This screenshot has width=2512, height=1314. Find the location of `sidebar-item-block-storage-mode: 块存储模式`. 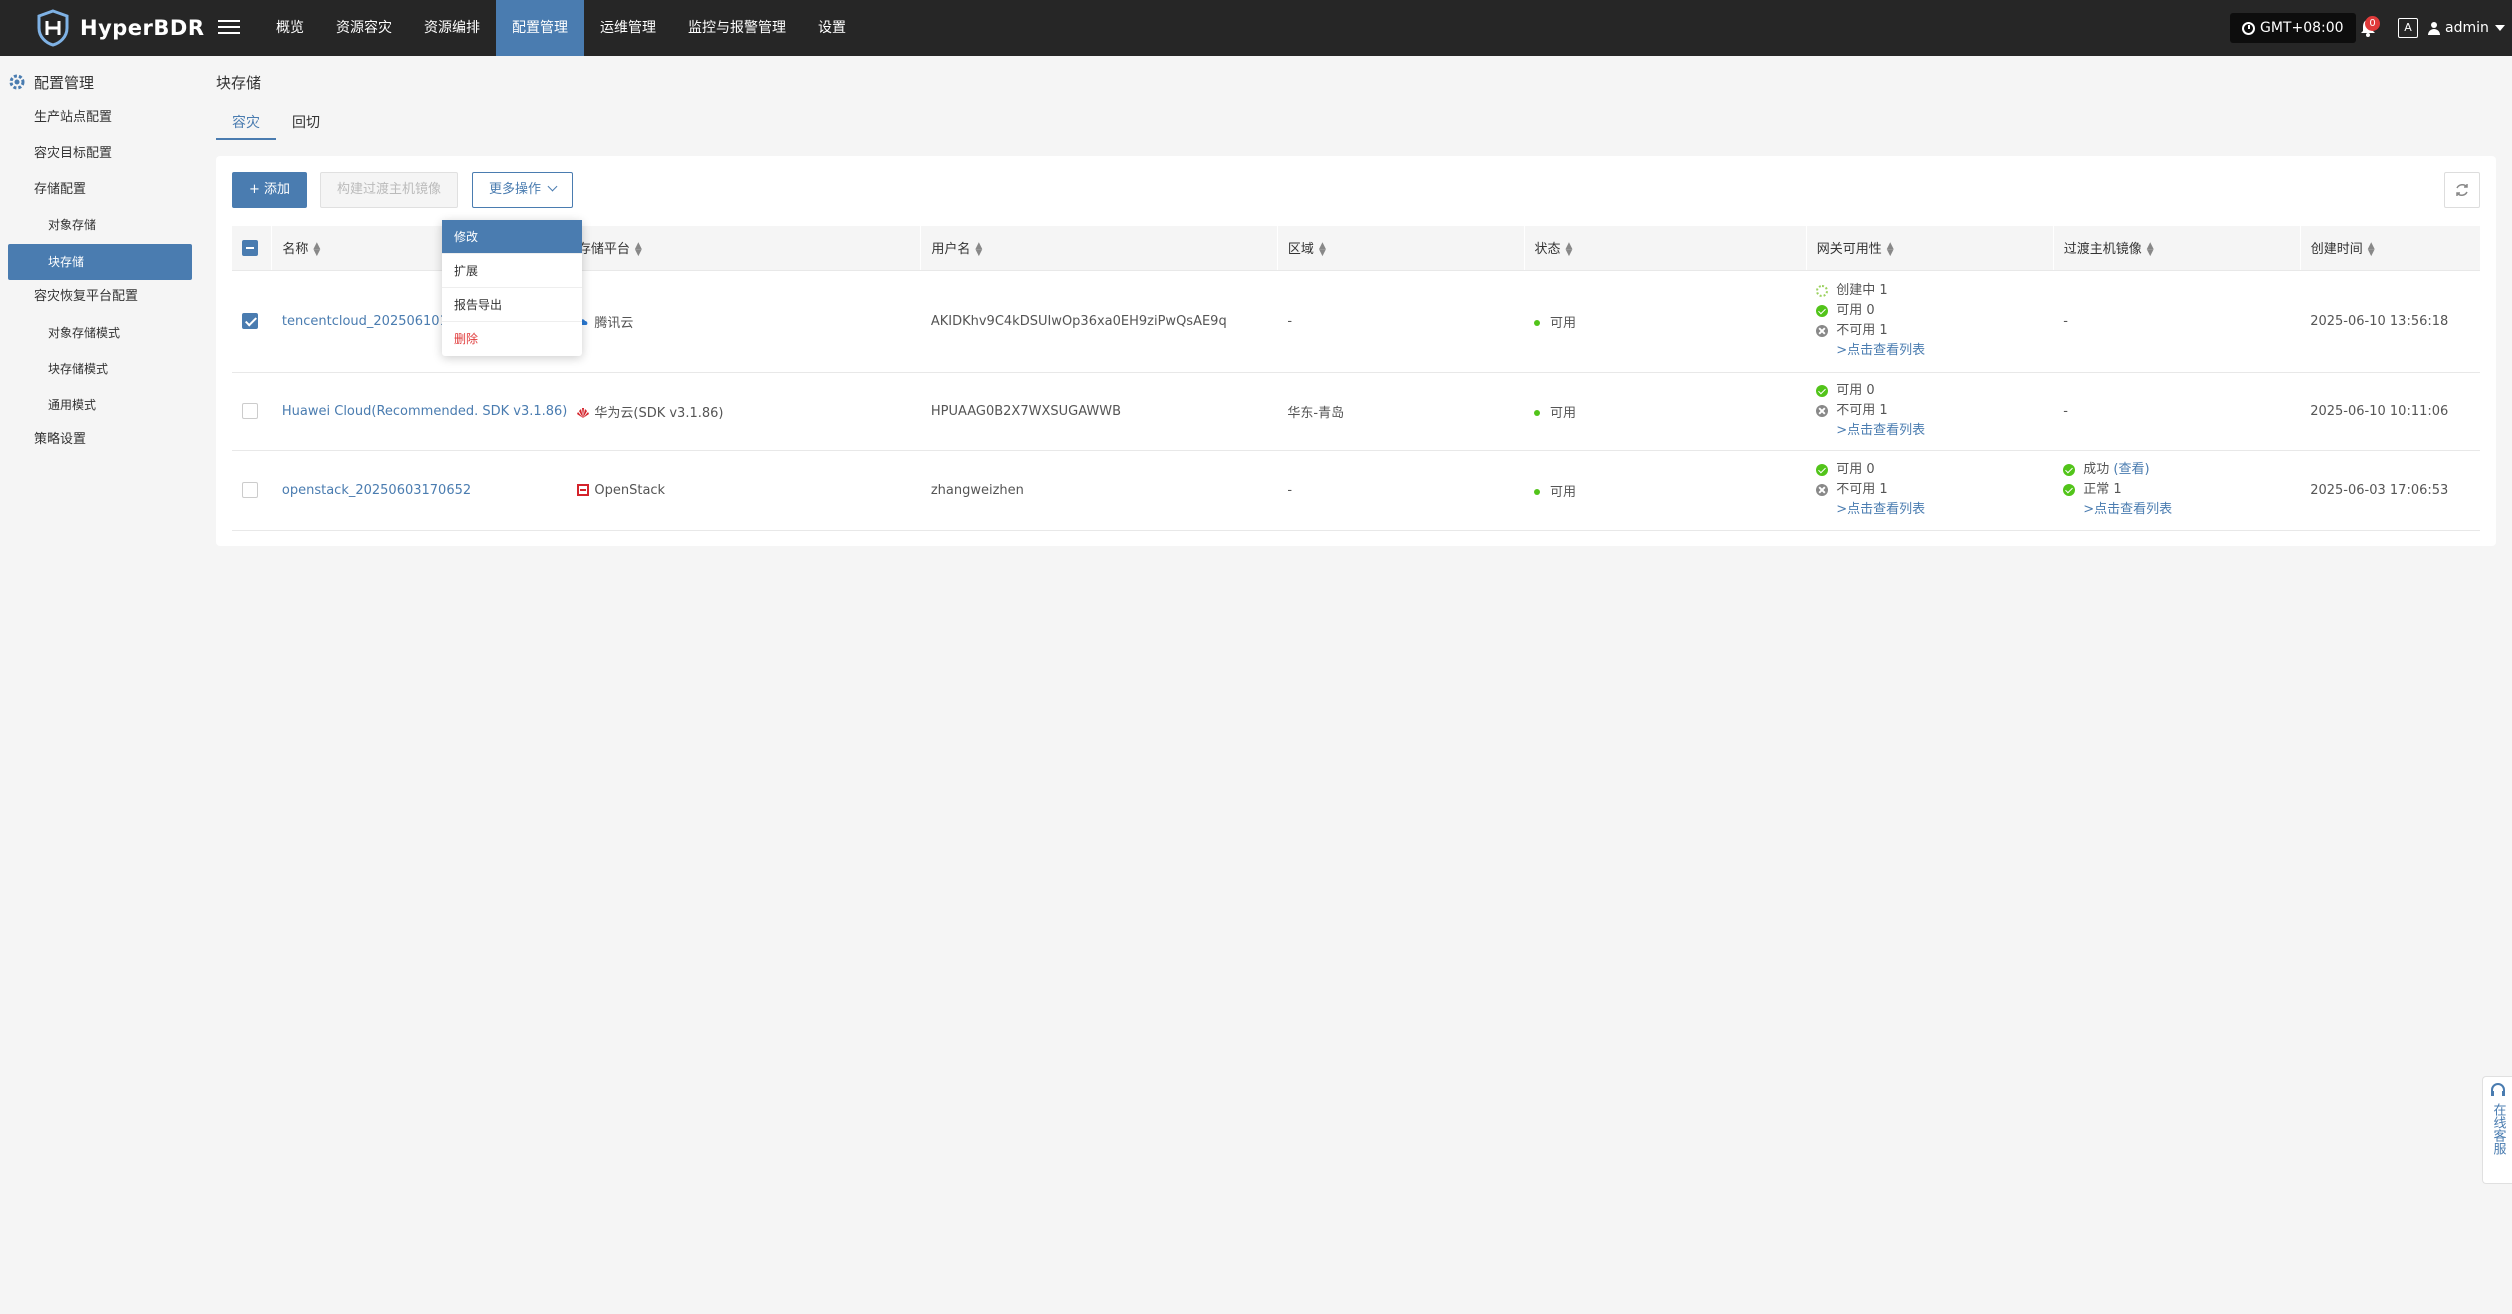

sidebar-item-block-storage-mode: 块存储模式 is located at coordinates (78, 369).